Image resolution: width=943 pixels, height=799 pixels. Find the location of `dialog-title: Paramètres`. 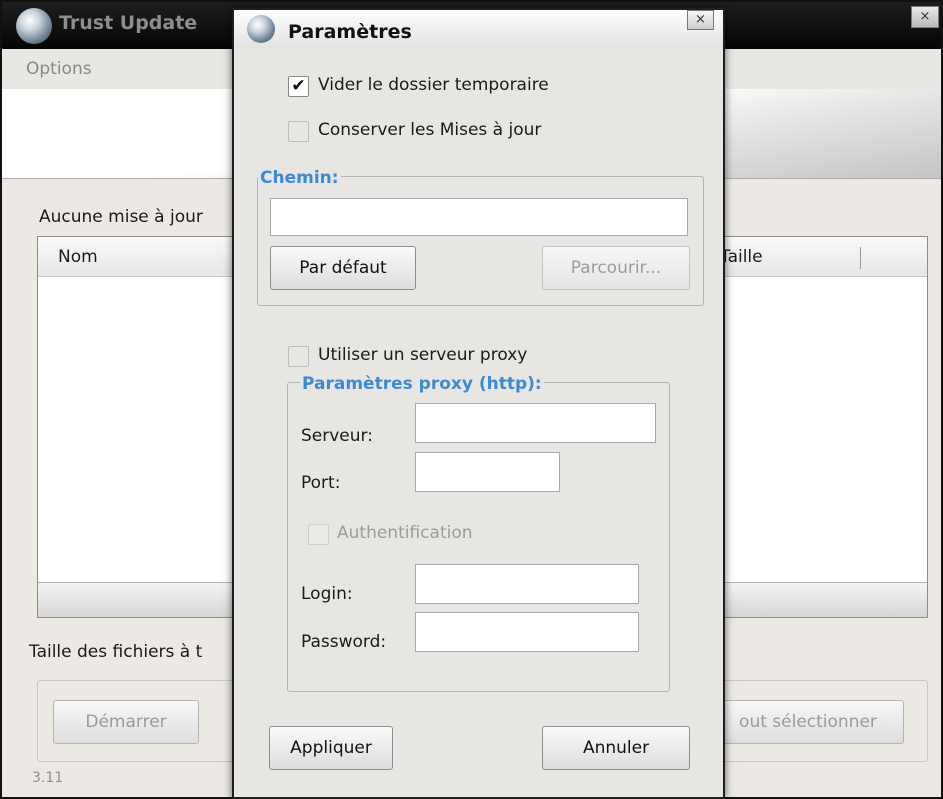

dialog-title: Paramètres is located at coordinates (350, 32).